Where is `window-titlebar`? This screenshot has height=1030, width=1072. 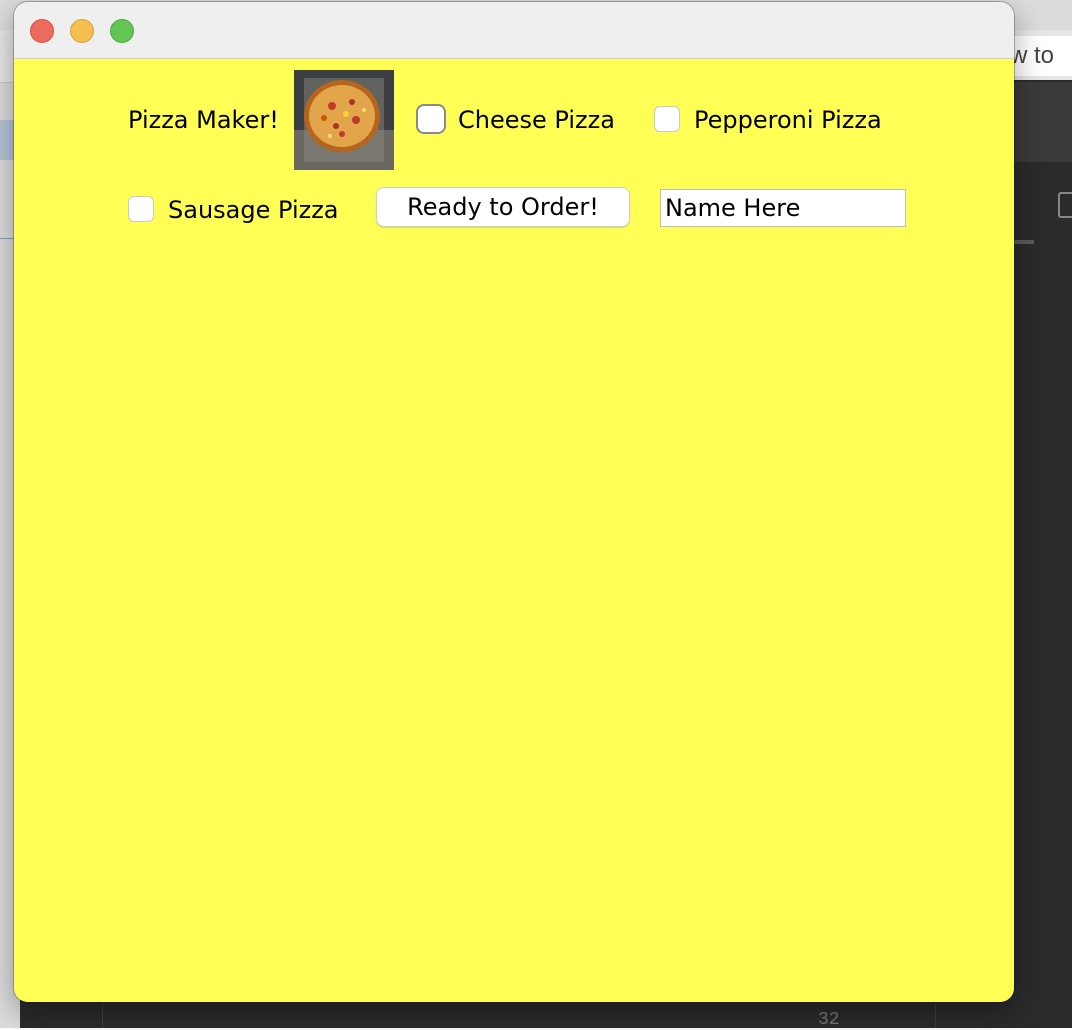
window-titlebar is located at coordinates (514, 30).